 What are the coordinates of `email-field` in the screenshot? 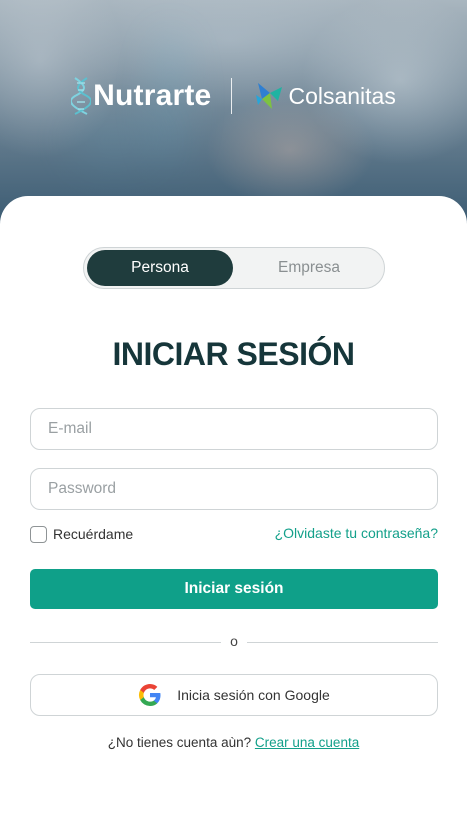 It's located at (234, 429).